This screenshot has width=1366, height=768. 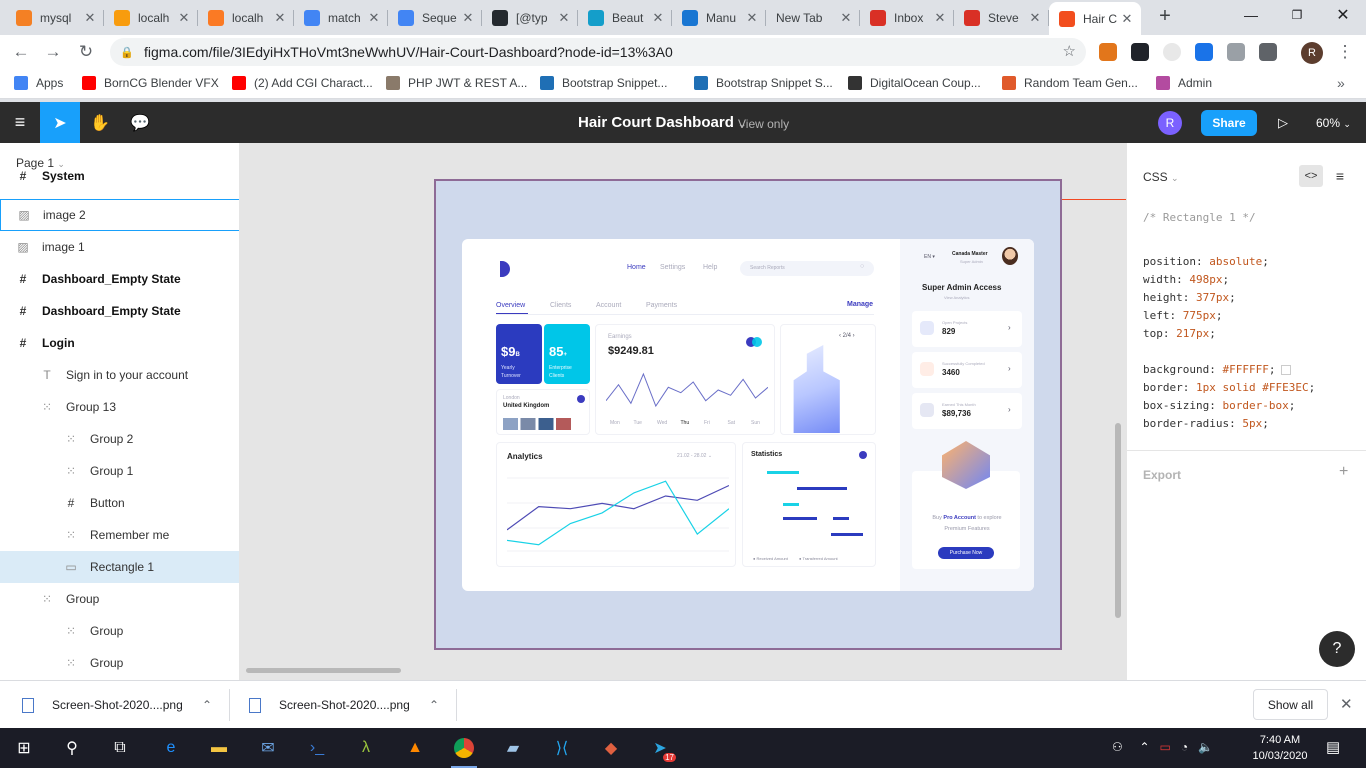 What do you see at coordinates (120, 748) in the screenshot?
I see `task-view-button: ⧉` at bounding box center [120, 748].